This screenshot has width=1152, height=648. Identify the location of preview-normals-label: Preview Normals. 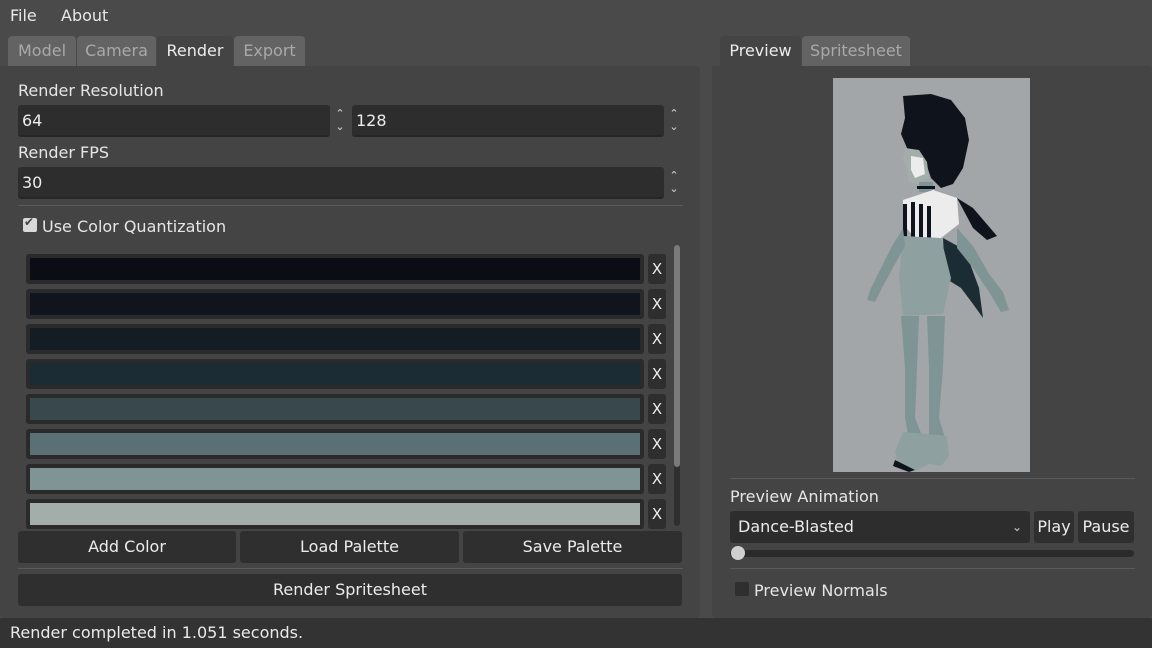
(821, 590).